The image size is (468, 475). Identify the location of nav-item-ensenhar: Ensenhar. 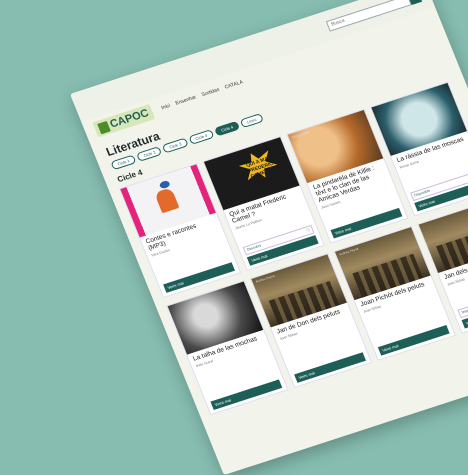
(186, 100).